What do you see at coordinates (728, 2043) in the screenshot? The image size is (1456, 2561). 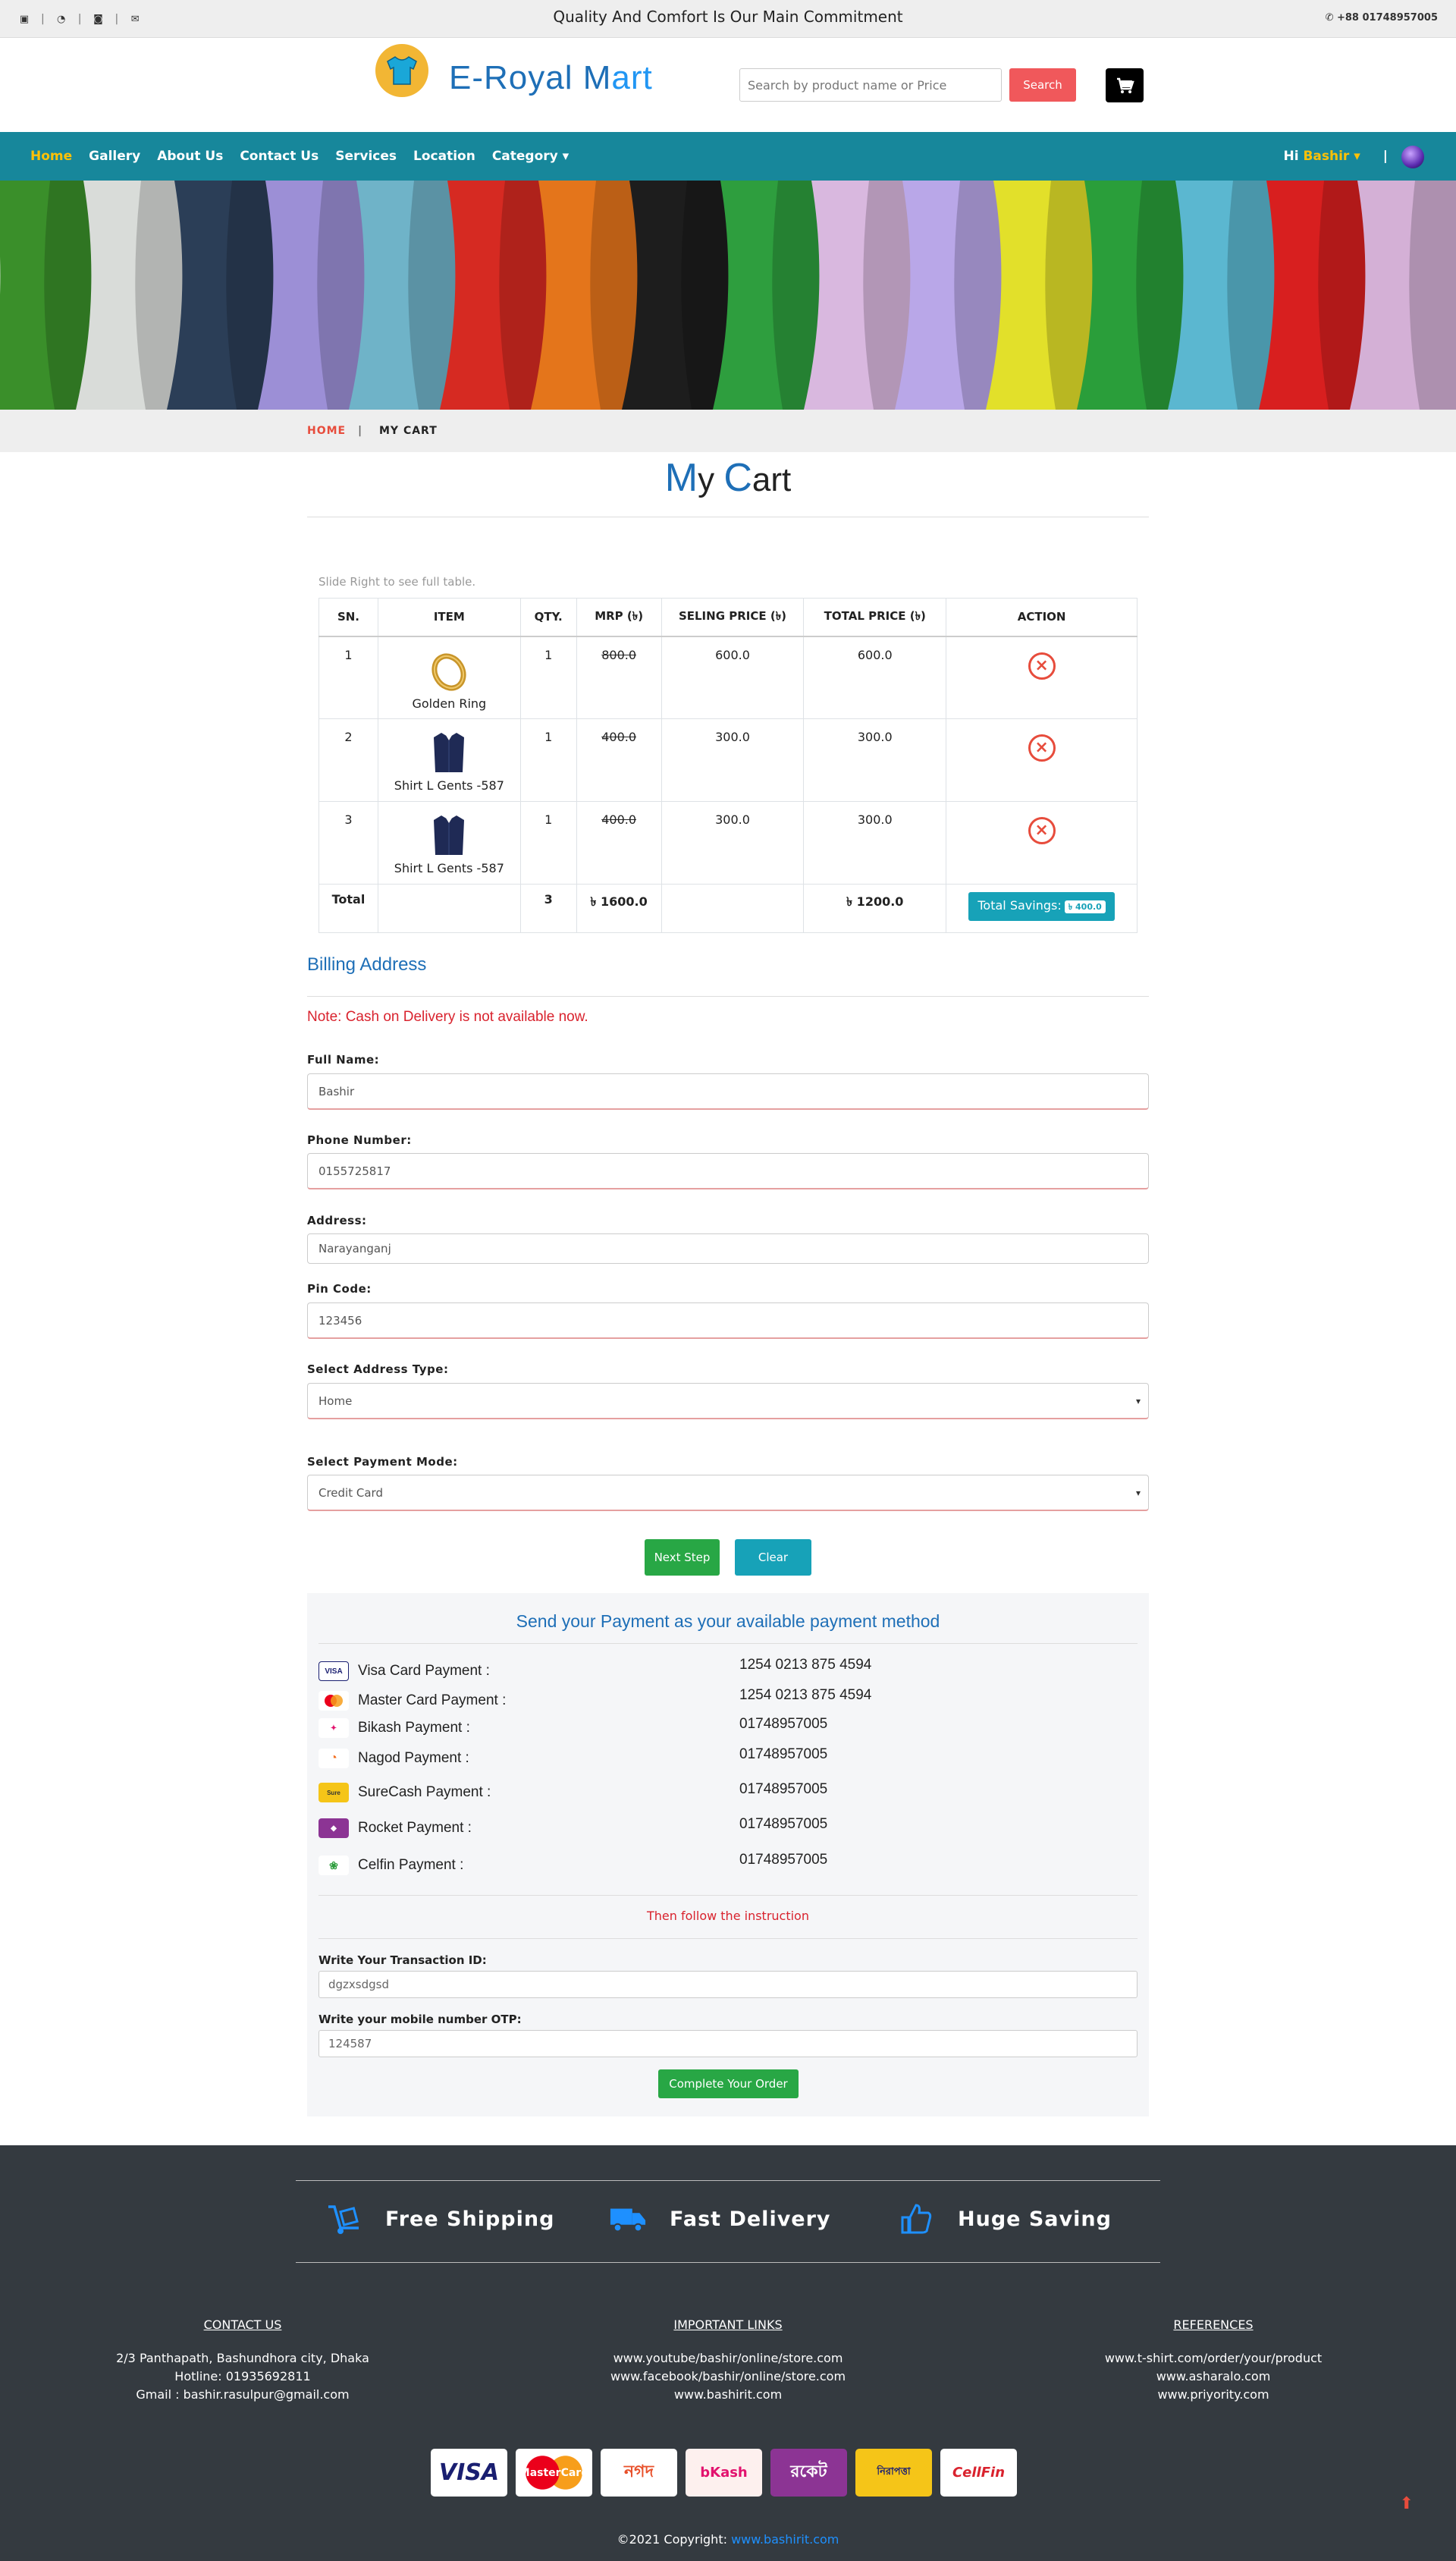 I see `otp-field: 124587` at bounding box center [728, 2043].